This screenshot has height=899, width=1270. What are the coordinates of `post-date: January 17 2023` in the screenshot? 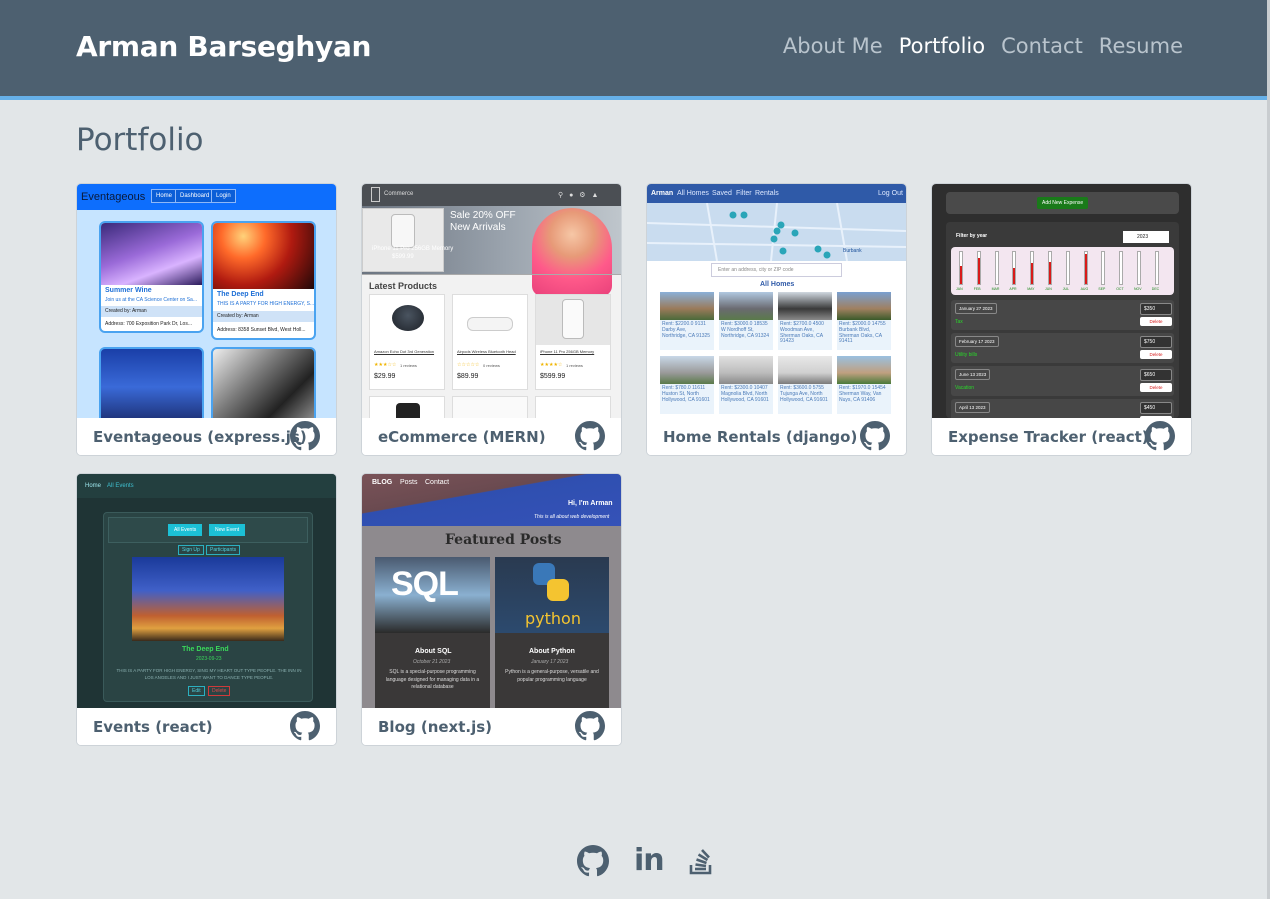 It's located at (550, 662).